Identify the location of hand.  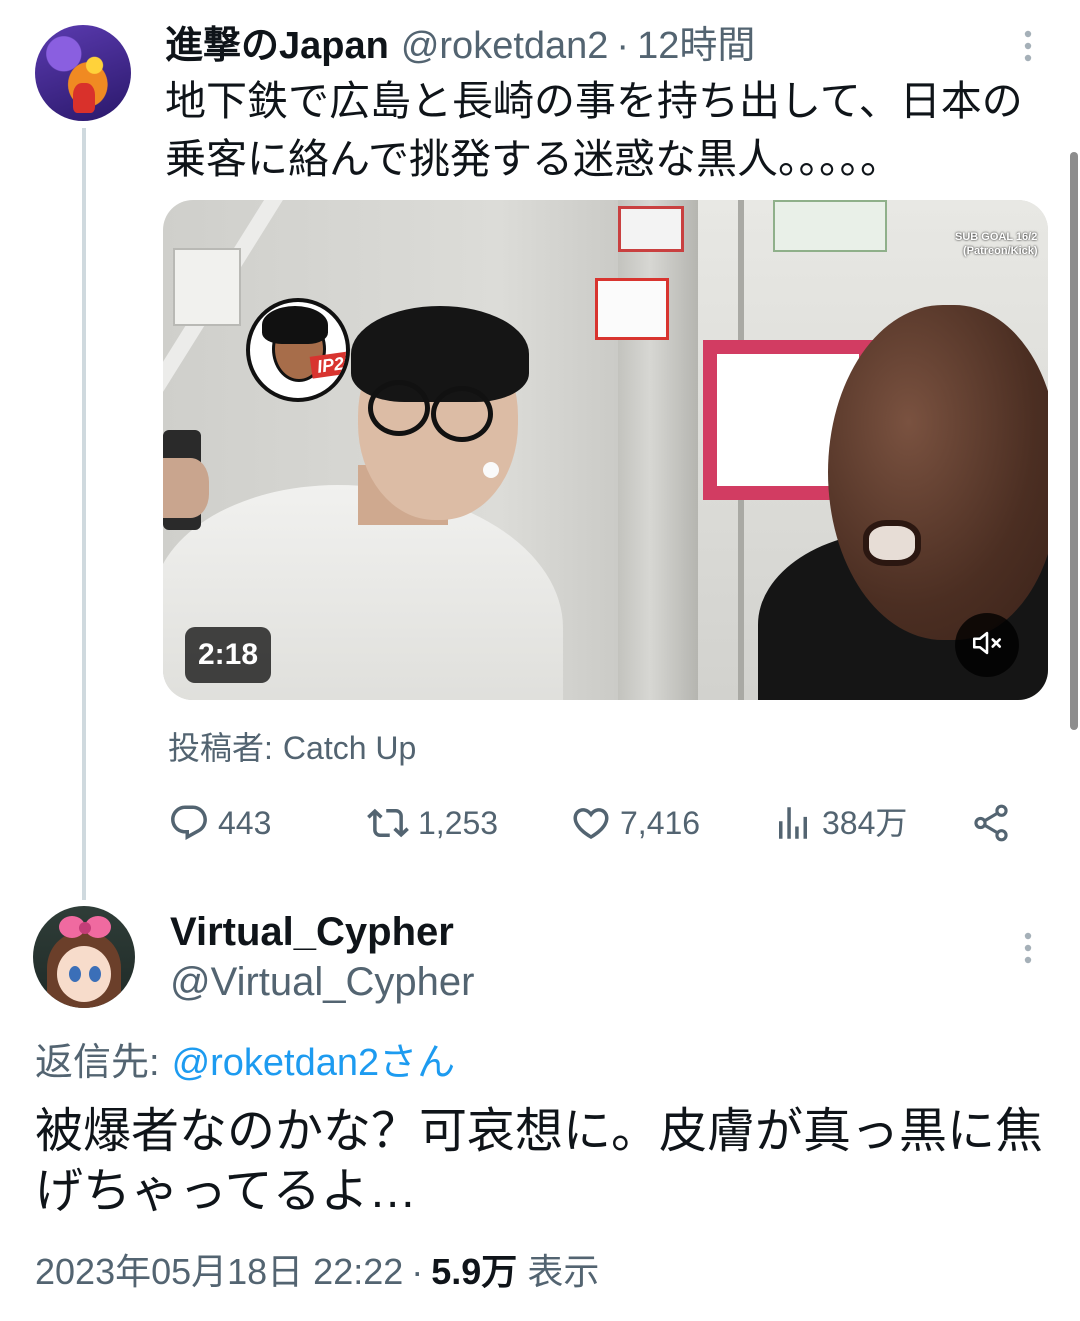
(186, 488).